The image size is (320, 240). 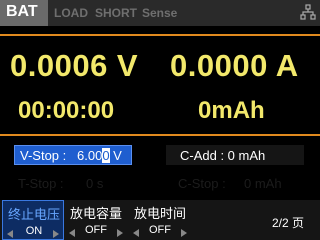 I want to click on divider-mid, so click(x=160, y=135).